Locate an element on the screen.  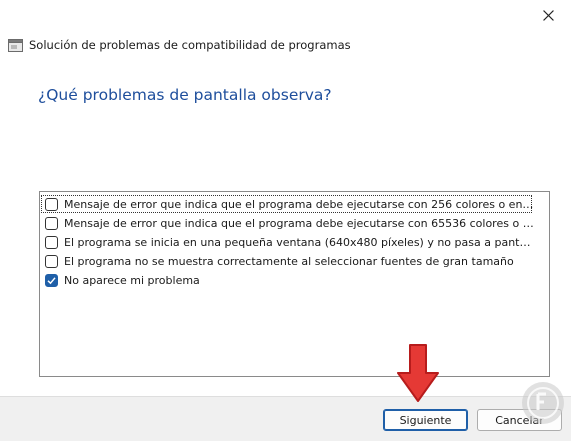
checkbox-checked is located at coordinates (51, 280).